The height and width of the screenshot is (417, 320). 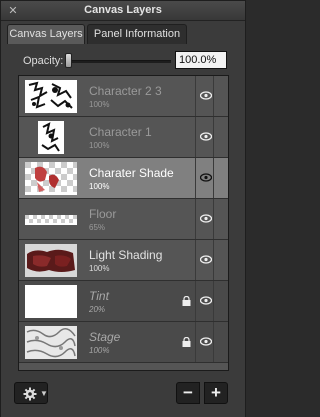 I want to click on layer-row: Stage 100%, so click(x=123, y=342).